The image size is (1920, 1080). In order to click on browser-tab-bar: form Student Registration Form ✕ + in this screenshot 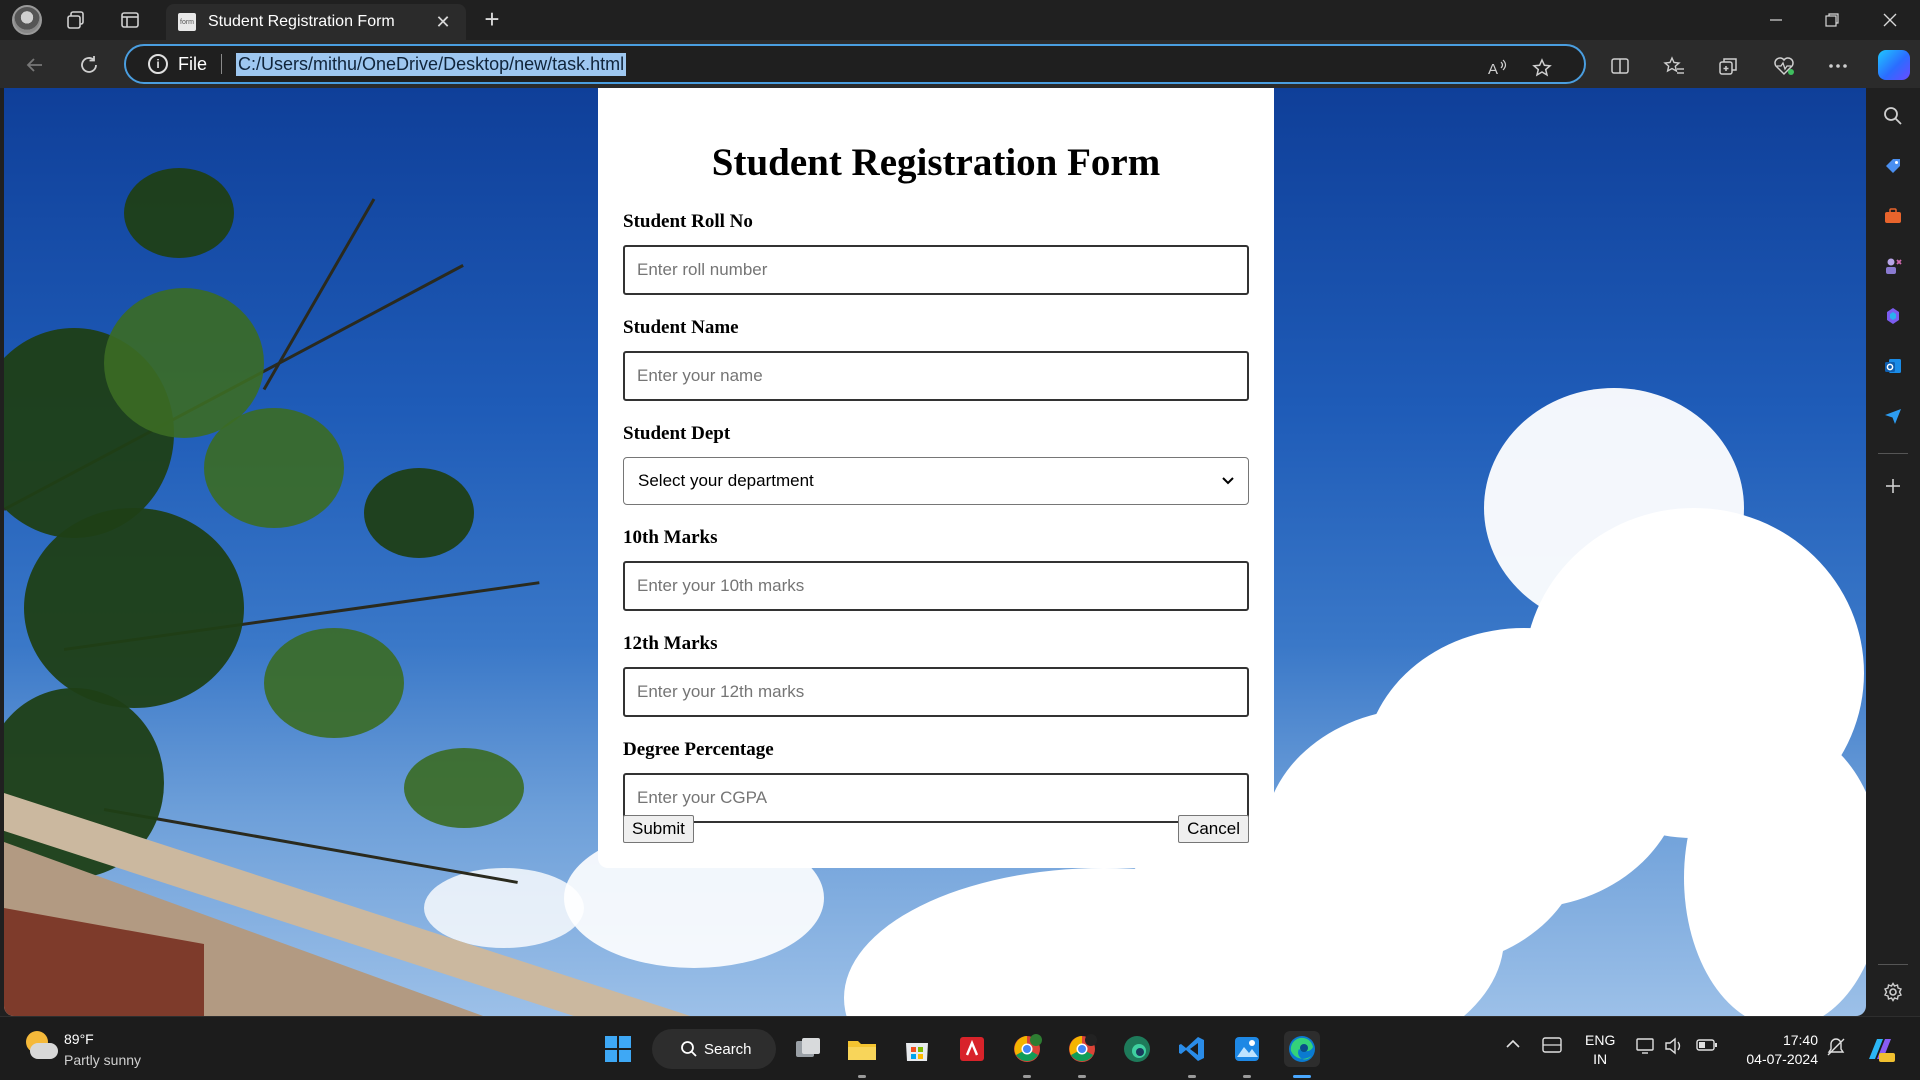, I will do `click(960, 20)`.